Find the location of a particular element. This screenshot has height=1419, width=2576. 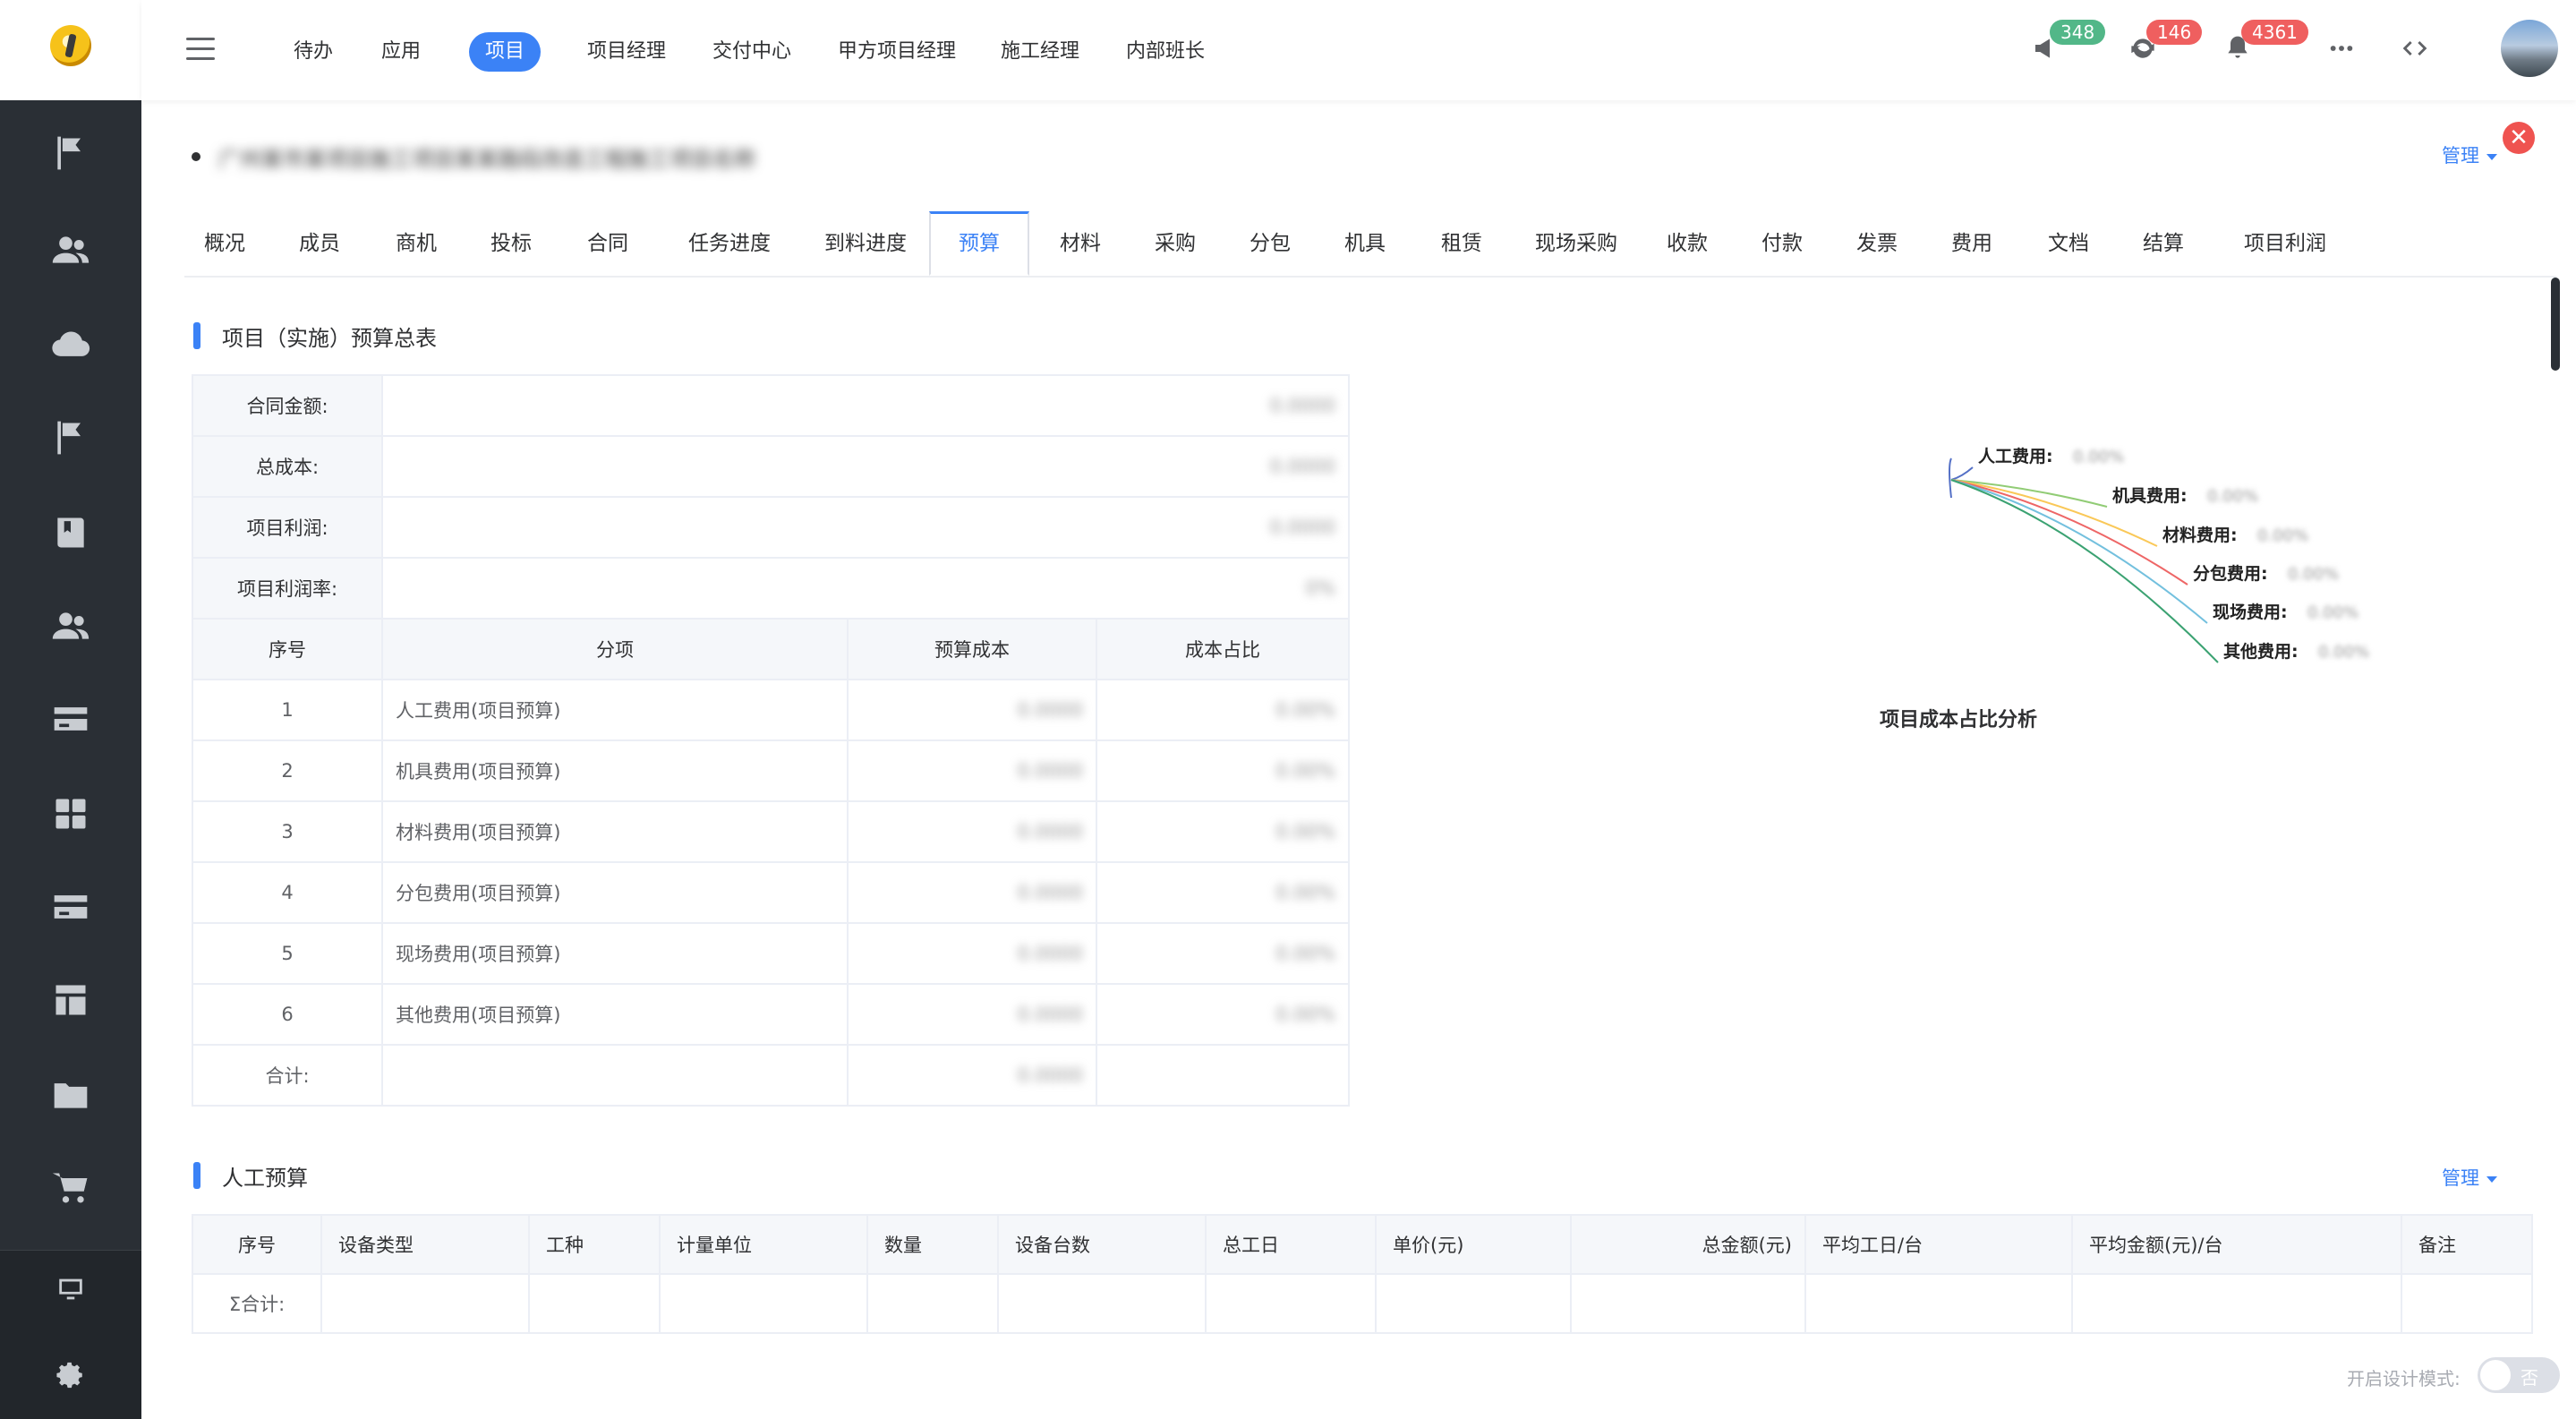

column-header: 总金额(元) is located at coordinates (1688, 1244).